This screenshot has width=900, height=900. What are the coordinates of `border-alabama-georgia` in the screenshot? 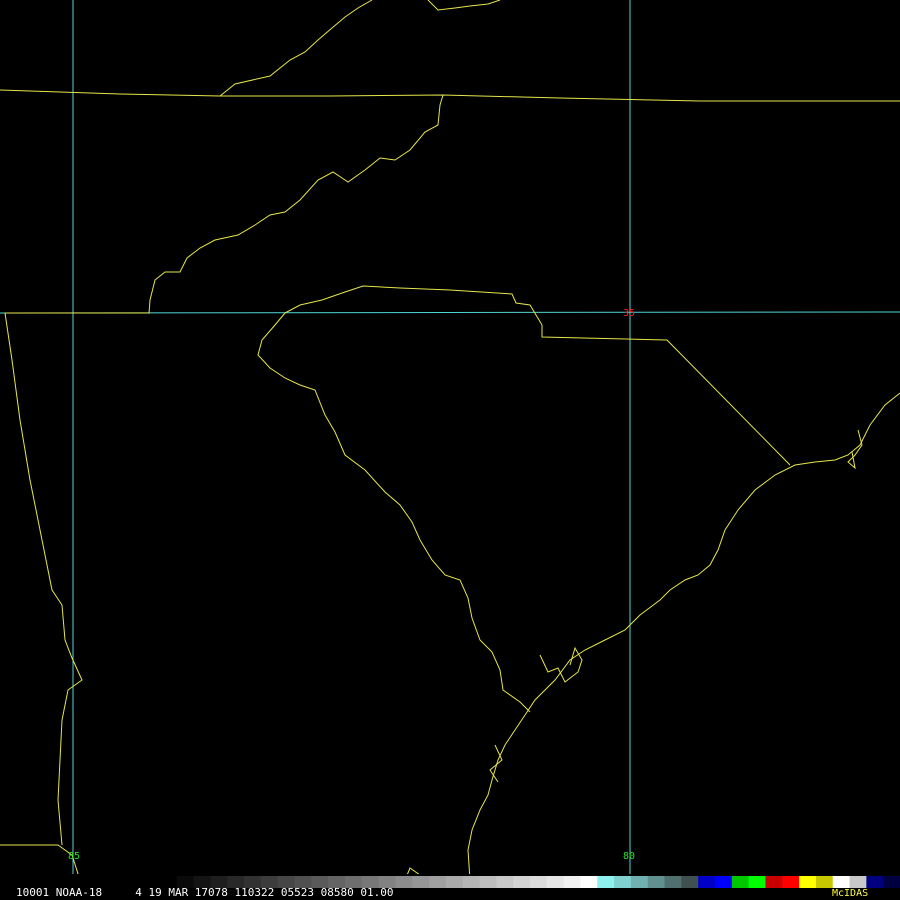 It's located at (43, 579).